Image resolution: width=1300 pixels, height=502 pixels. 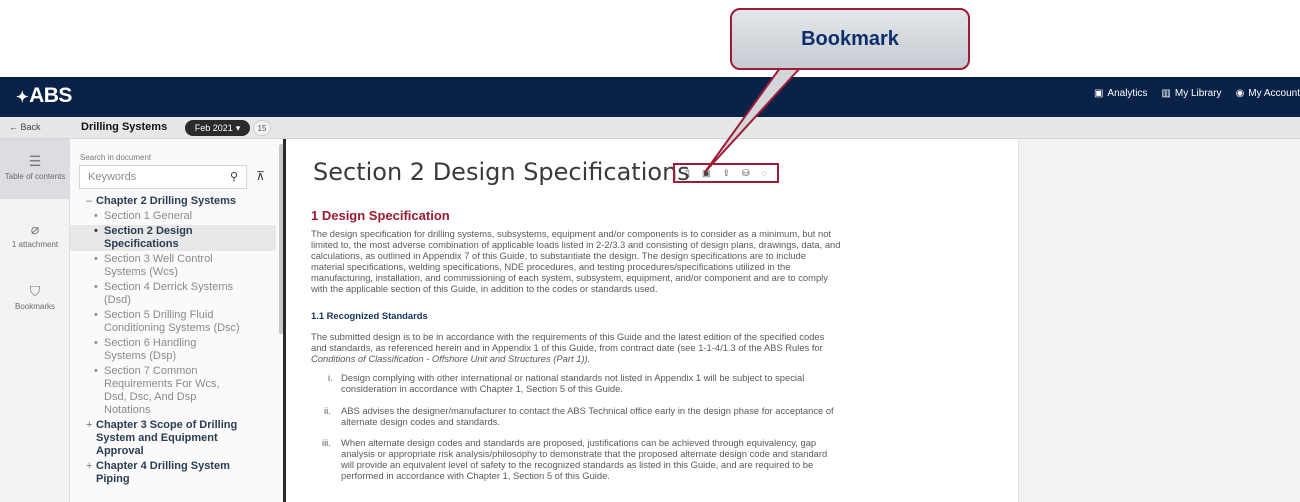 I want to click on bookmark-callout: Bookmark, so click(x=850, y=39).